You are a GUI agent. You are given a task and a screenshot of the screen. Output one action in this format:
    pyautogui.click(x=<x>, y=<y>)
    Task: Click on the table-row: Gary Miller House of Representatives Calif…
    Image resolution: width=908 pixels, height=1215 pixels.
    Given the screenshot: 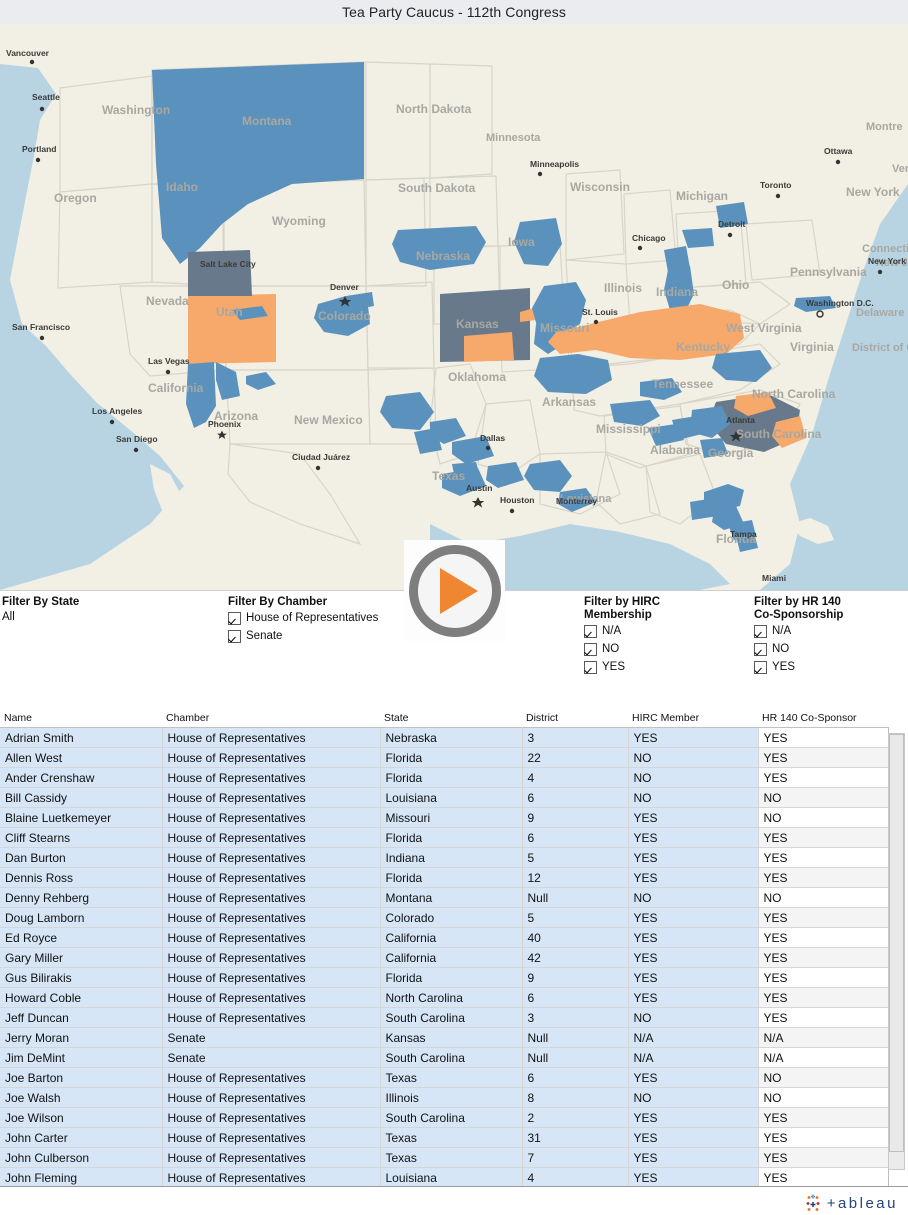 What is the action you would take?
    pyautogui.click(x=444, y=957)
    